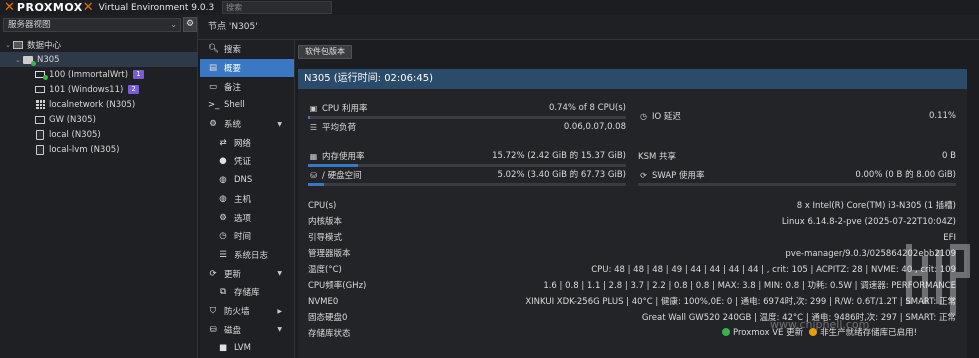 Image resolution: width=979 pixels, height=358 pixels. What do you see at coordinates (313, 156) in the screenshot?
I see `memory-icon: ▦` at bounding box center [313, 156].